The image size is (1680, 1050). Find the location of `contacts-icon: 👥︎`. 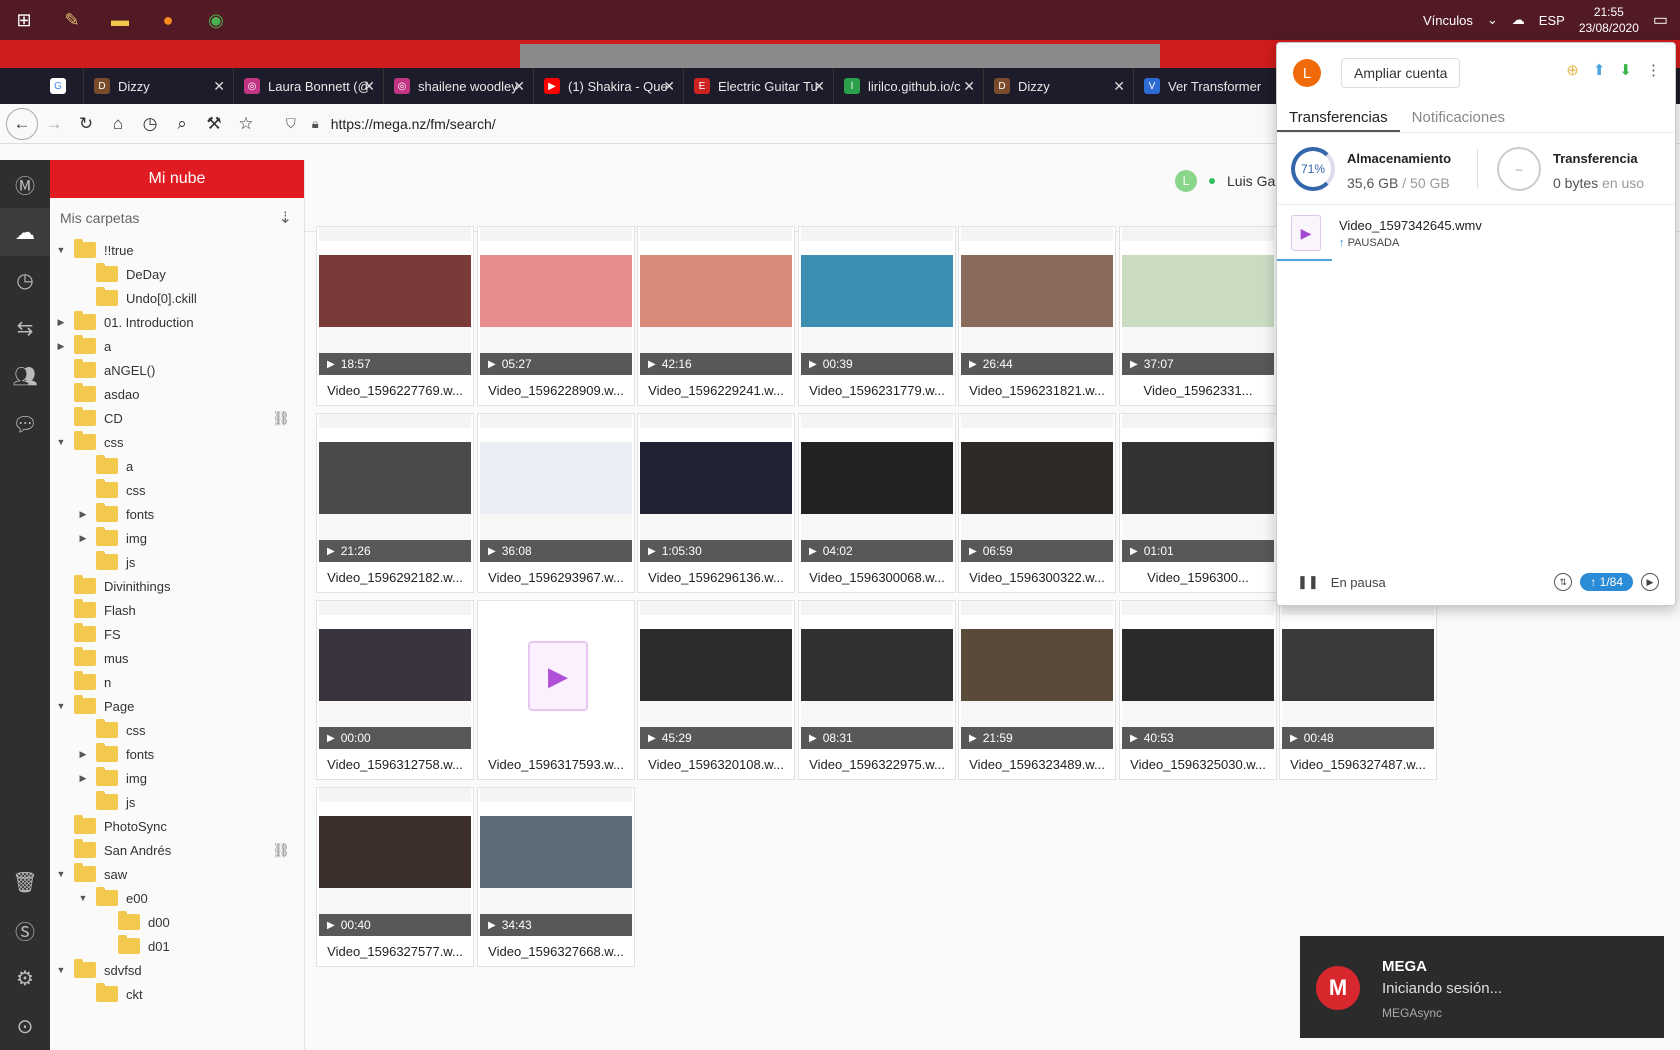

contacts-icon: 👥︎ is located at coordinates (25, 376).